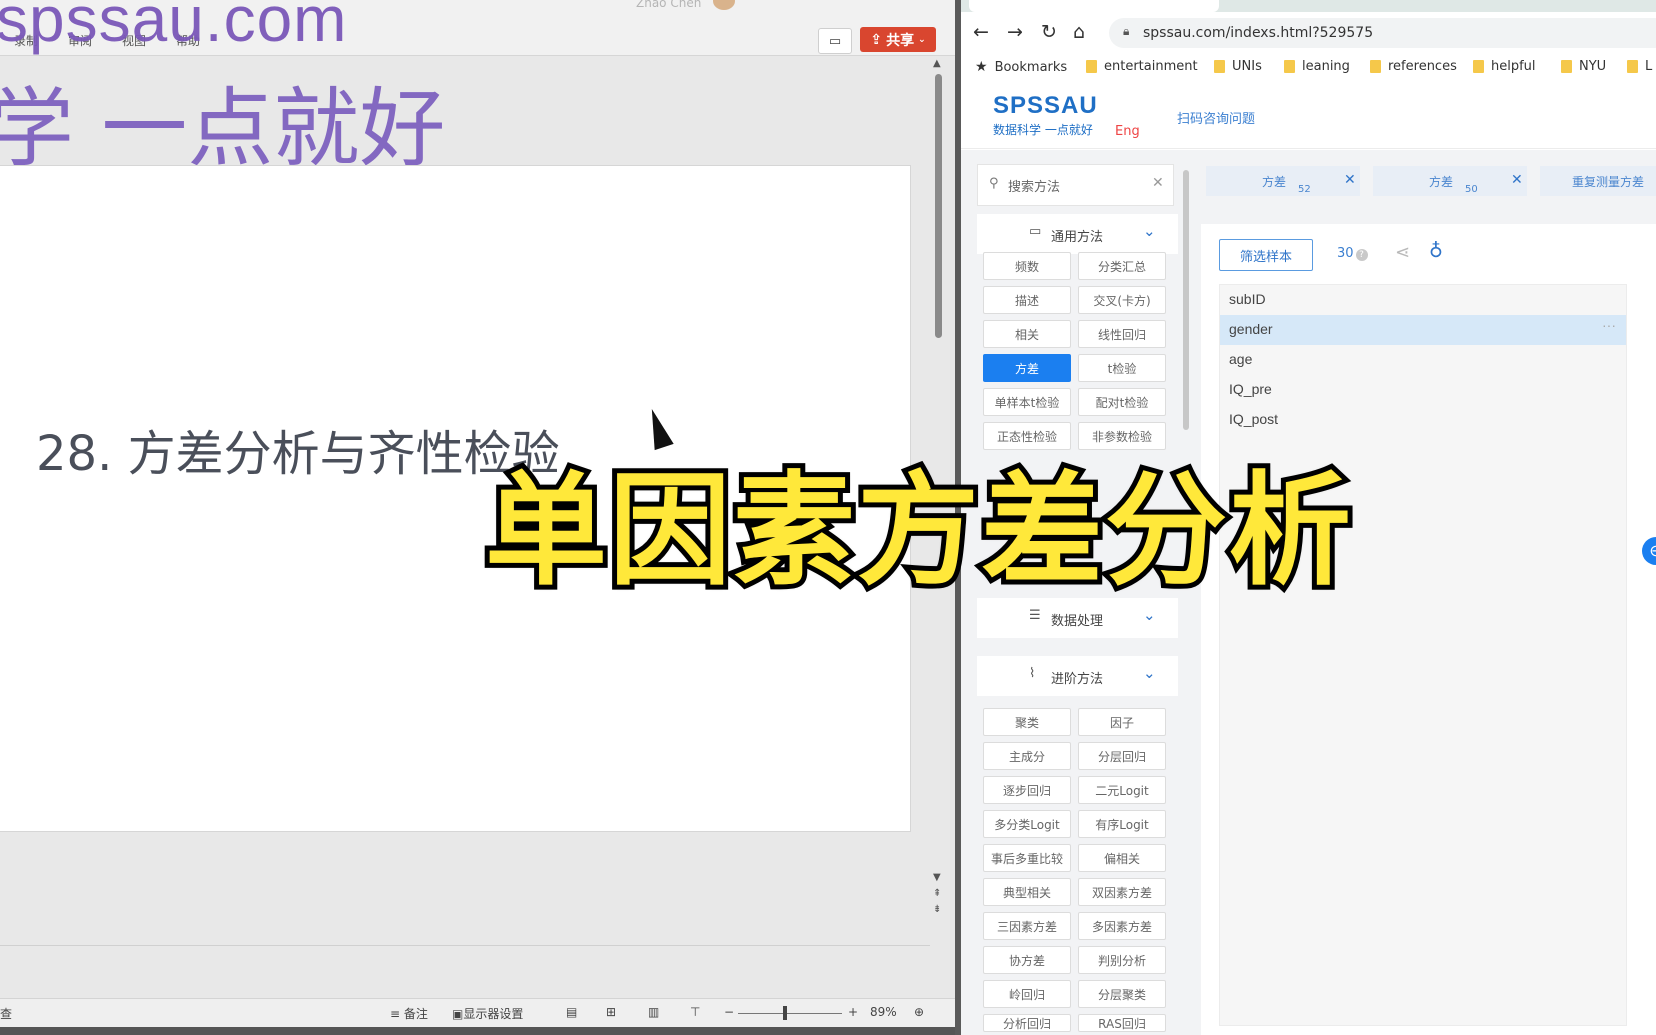 This screenshot has width=1656, height=1035. I want to click on variable-item: subID, so click(1423, 300).